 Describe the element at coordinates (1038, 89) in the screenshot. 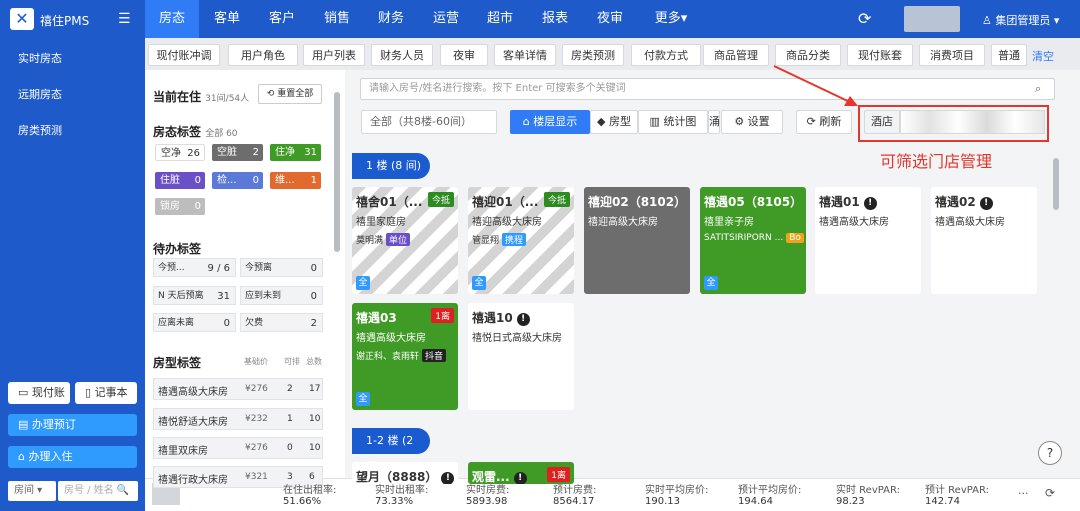

I see `search-icon: ⌕` at that location.